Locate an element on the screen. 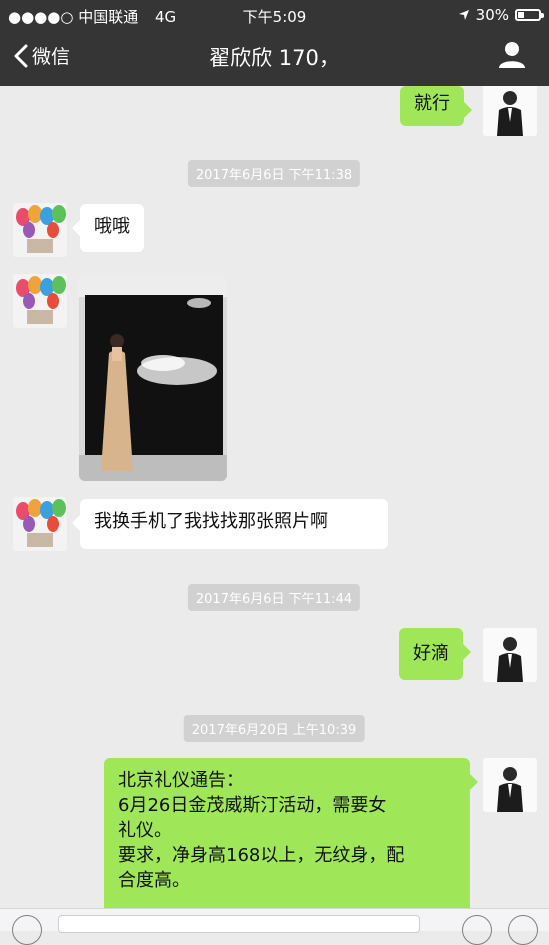 The width and height of the screenshot is (549, 945). message-text: 就行 is located at coordinates (432, 103).